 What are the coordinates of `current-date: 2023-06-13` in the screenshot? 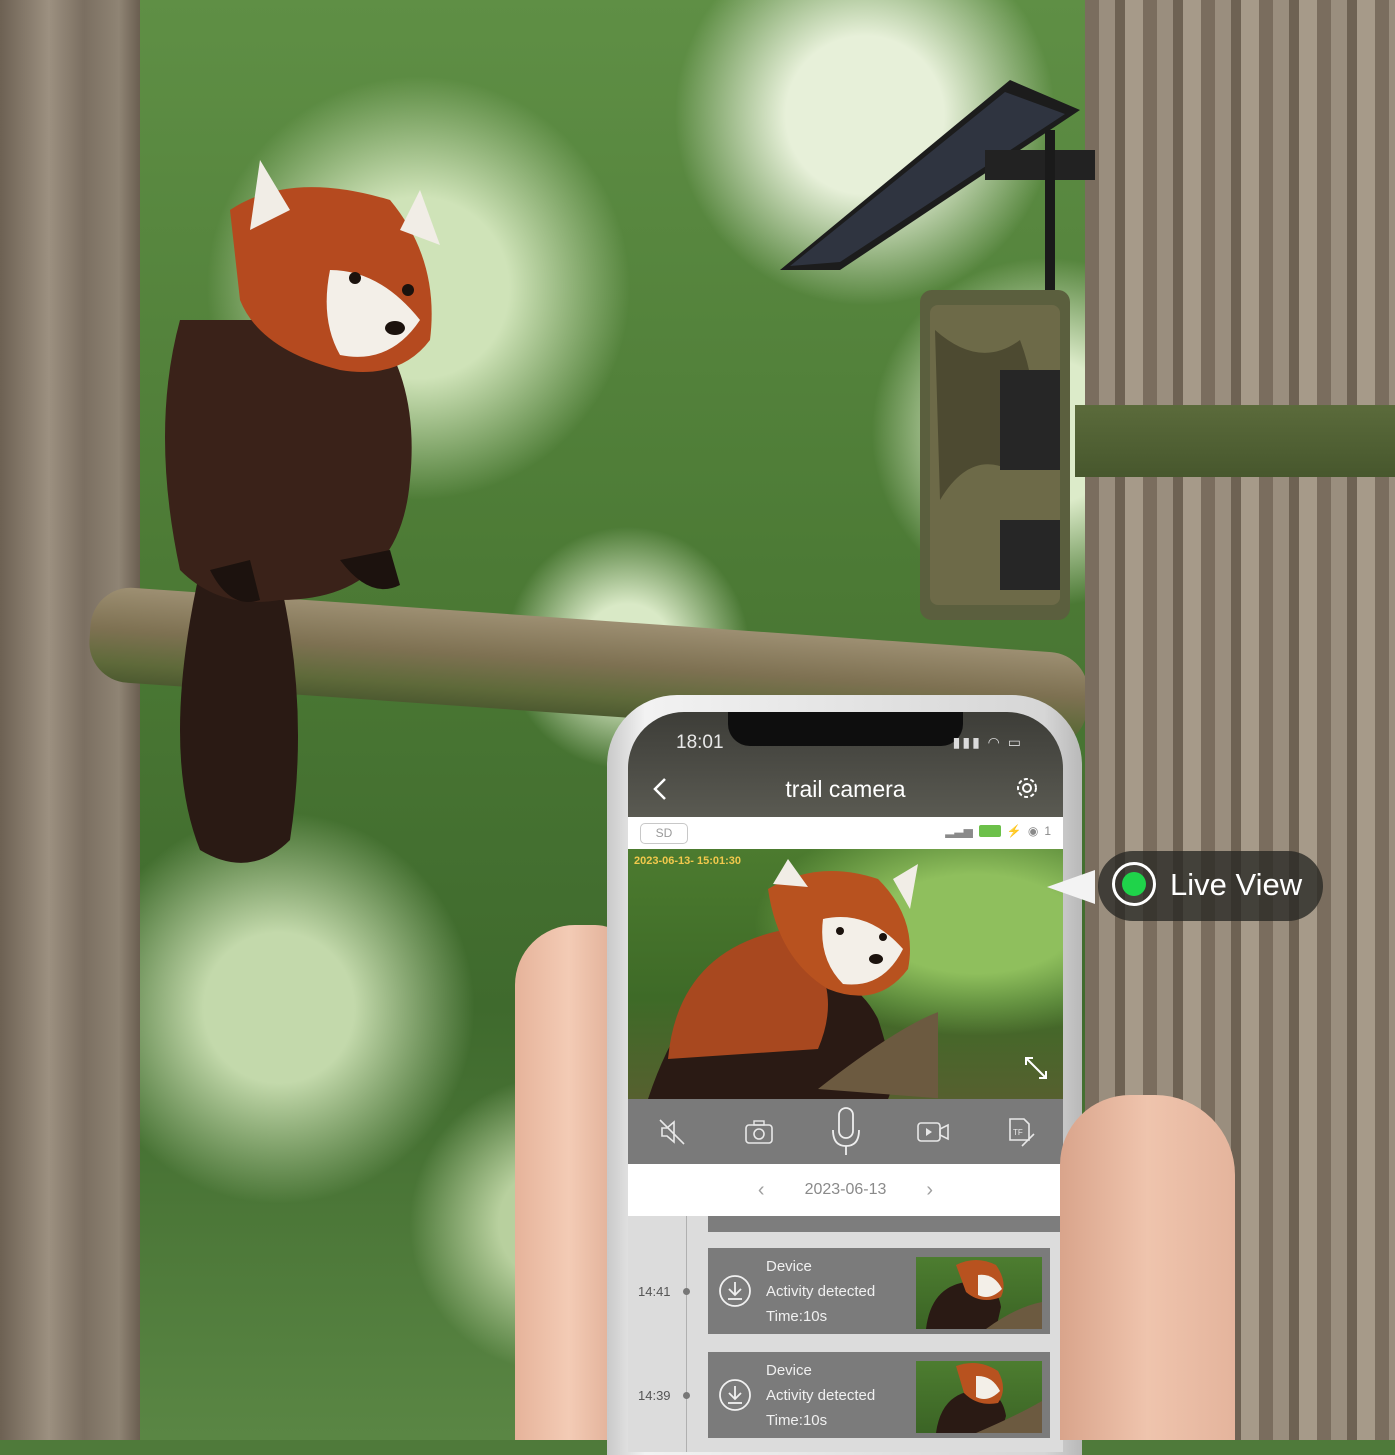 It's located at (845, 1189).